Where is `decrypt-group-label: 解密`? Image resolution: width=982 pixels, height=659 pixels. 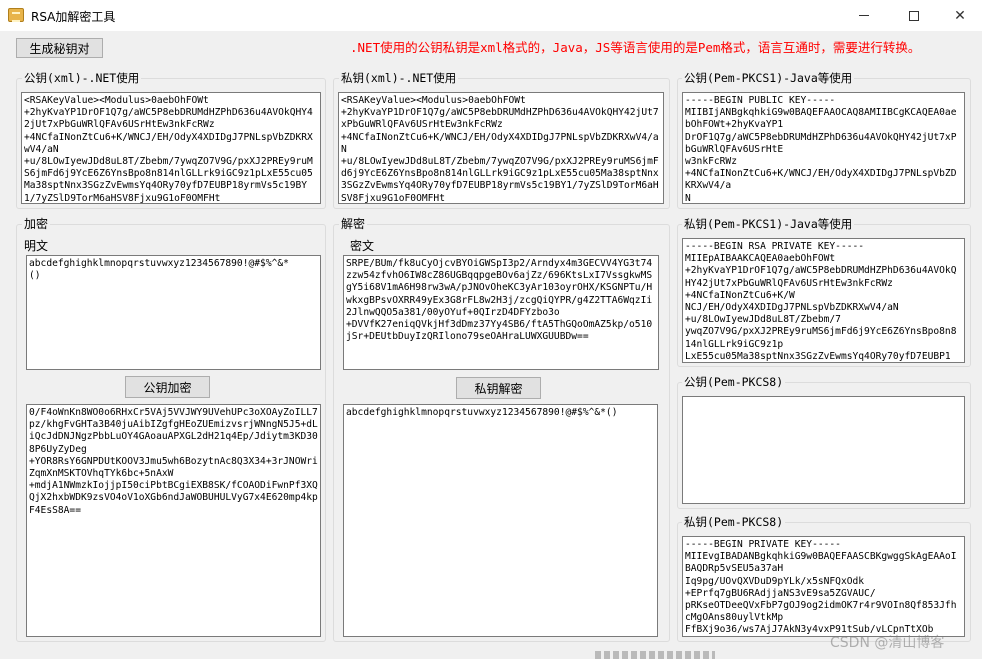 decrypt-group-label: 解密 is located at coordinates (353, 224).